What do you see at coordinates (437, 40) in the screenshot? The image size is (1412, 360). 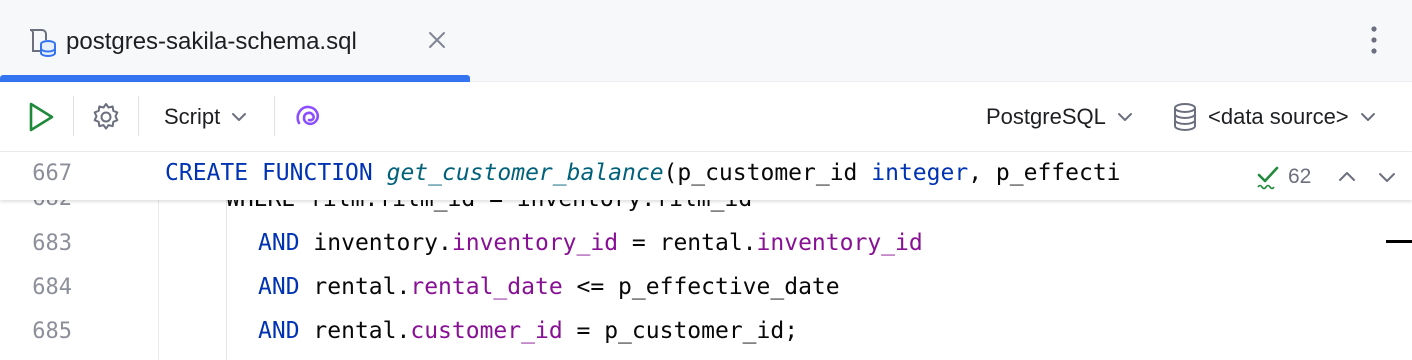 I see `close-icon` at bounding box center [437, 40].